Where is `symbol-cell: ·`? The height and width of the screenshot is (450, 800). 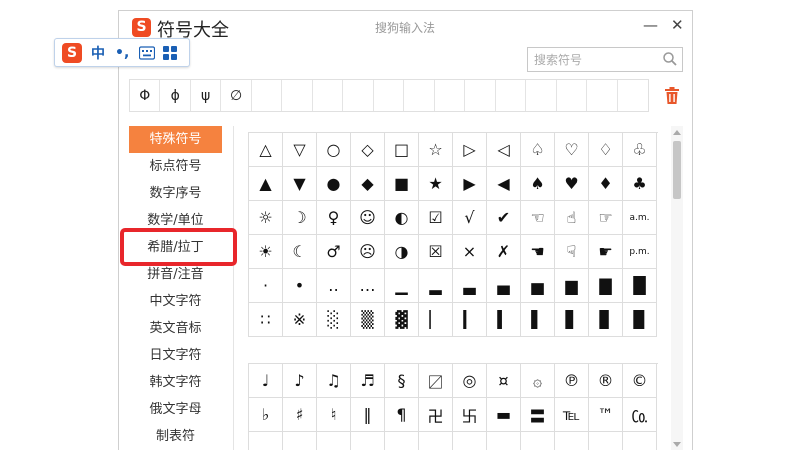
symbol-cell: · is located at coordinates (266, 286).